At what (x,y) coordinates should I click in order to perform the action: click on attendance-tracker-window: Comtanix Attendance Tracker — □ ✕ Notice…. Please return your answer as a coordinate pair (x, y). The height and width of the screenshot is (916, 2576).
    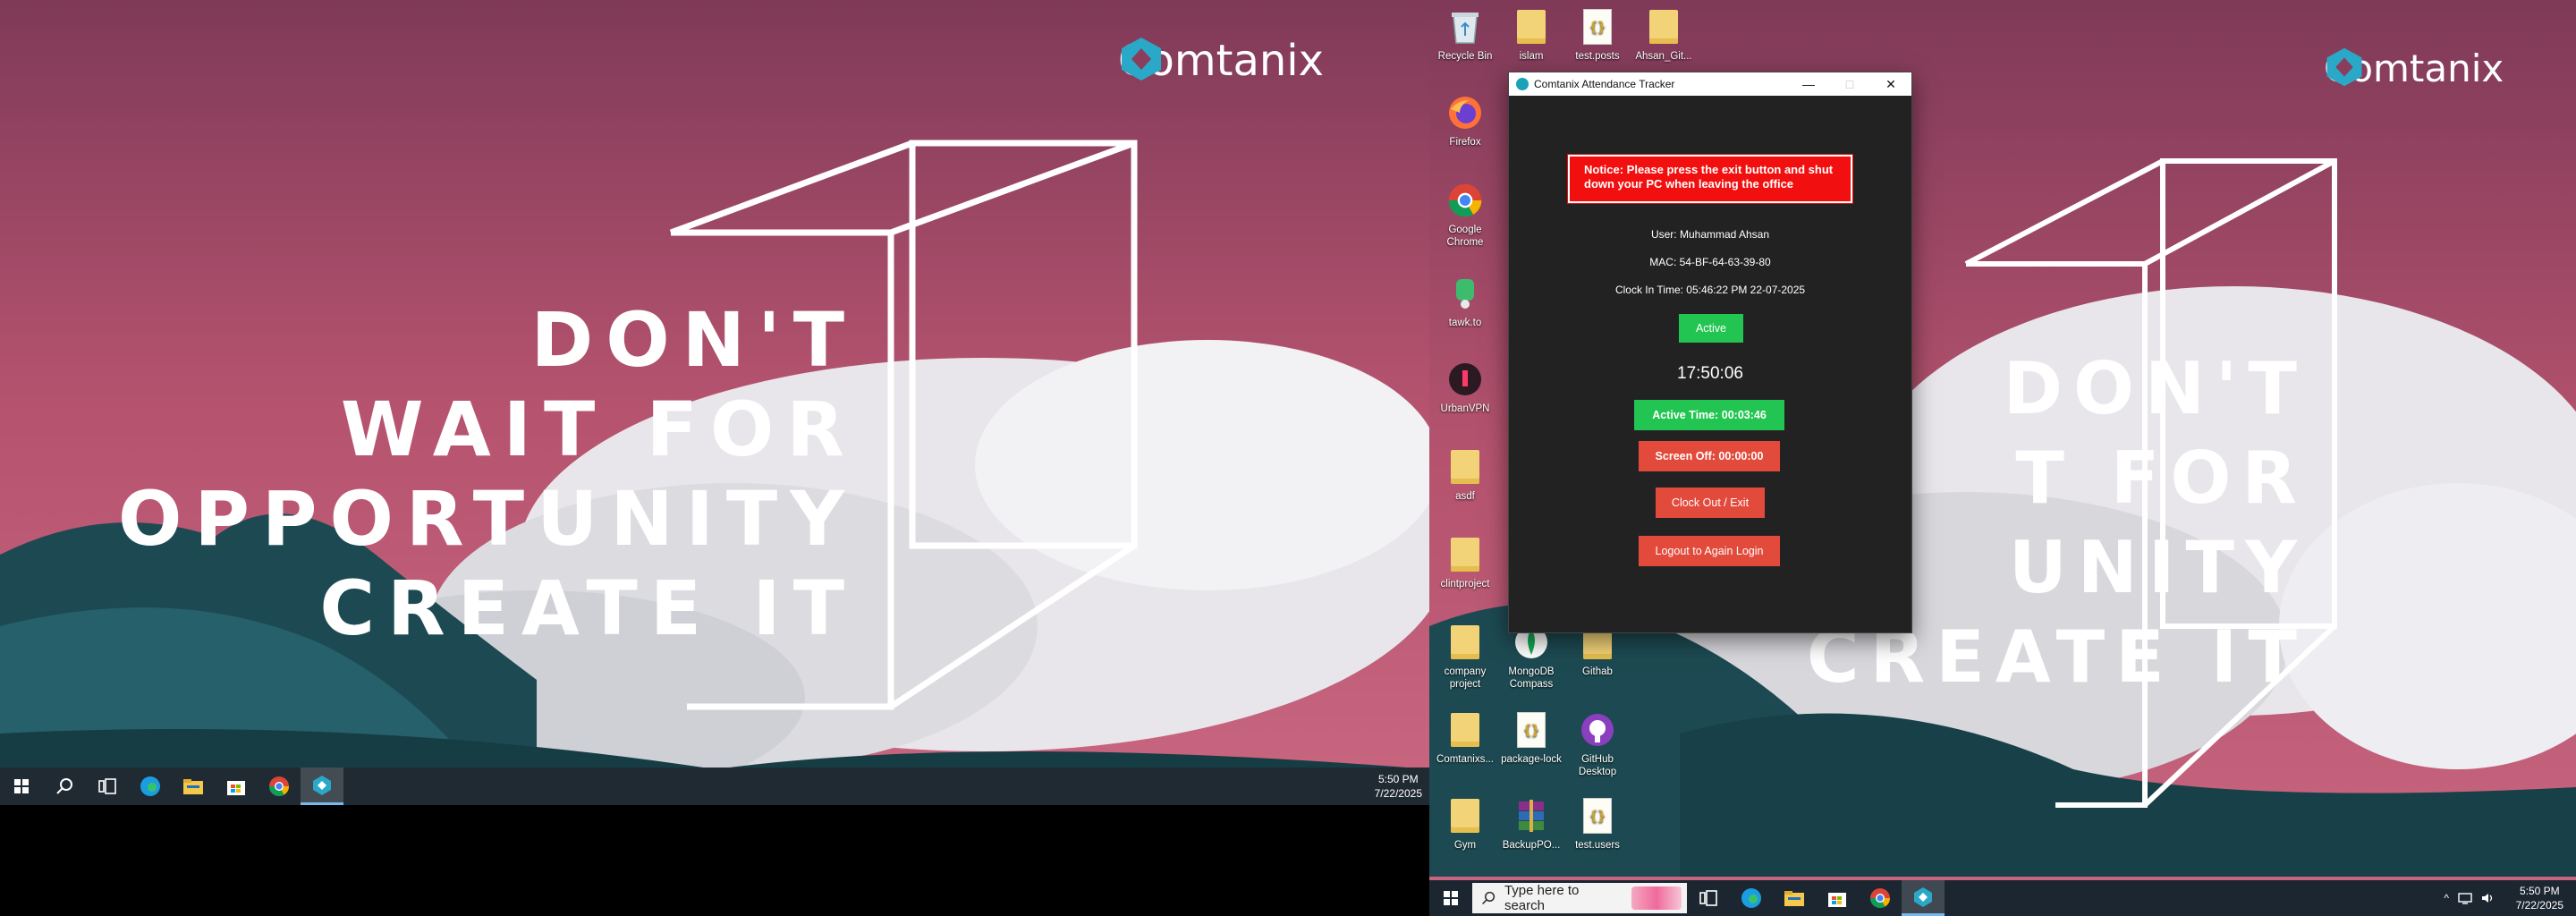
    Looking at the image, I should click on (1710, 352).